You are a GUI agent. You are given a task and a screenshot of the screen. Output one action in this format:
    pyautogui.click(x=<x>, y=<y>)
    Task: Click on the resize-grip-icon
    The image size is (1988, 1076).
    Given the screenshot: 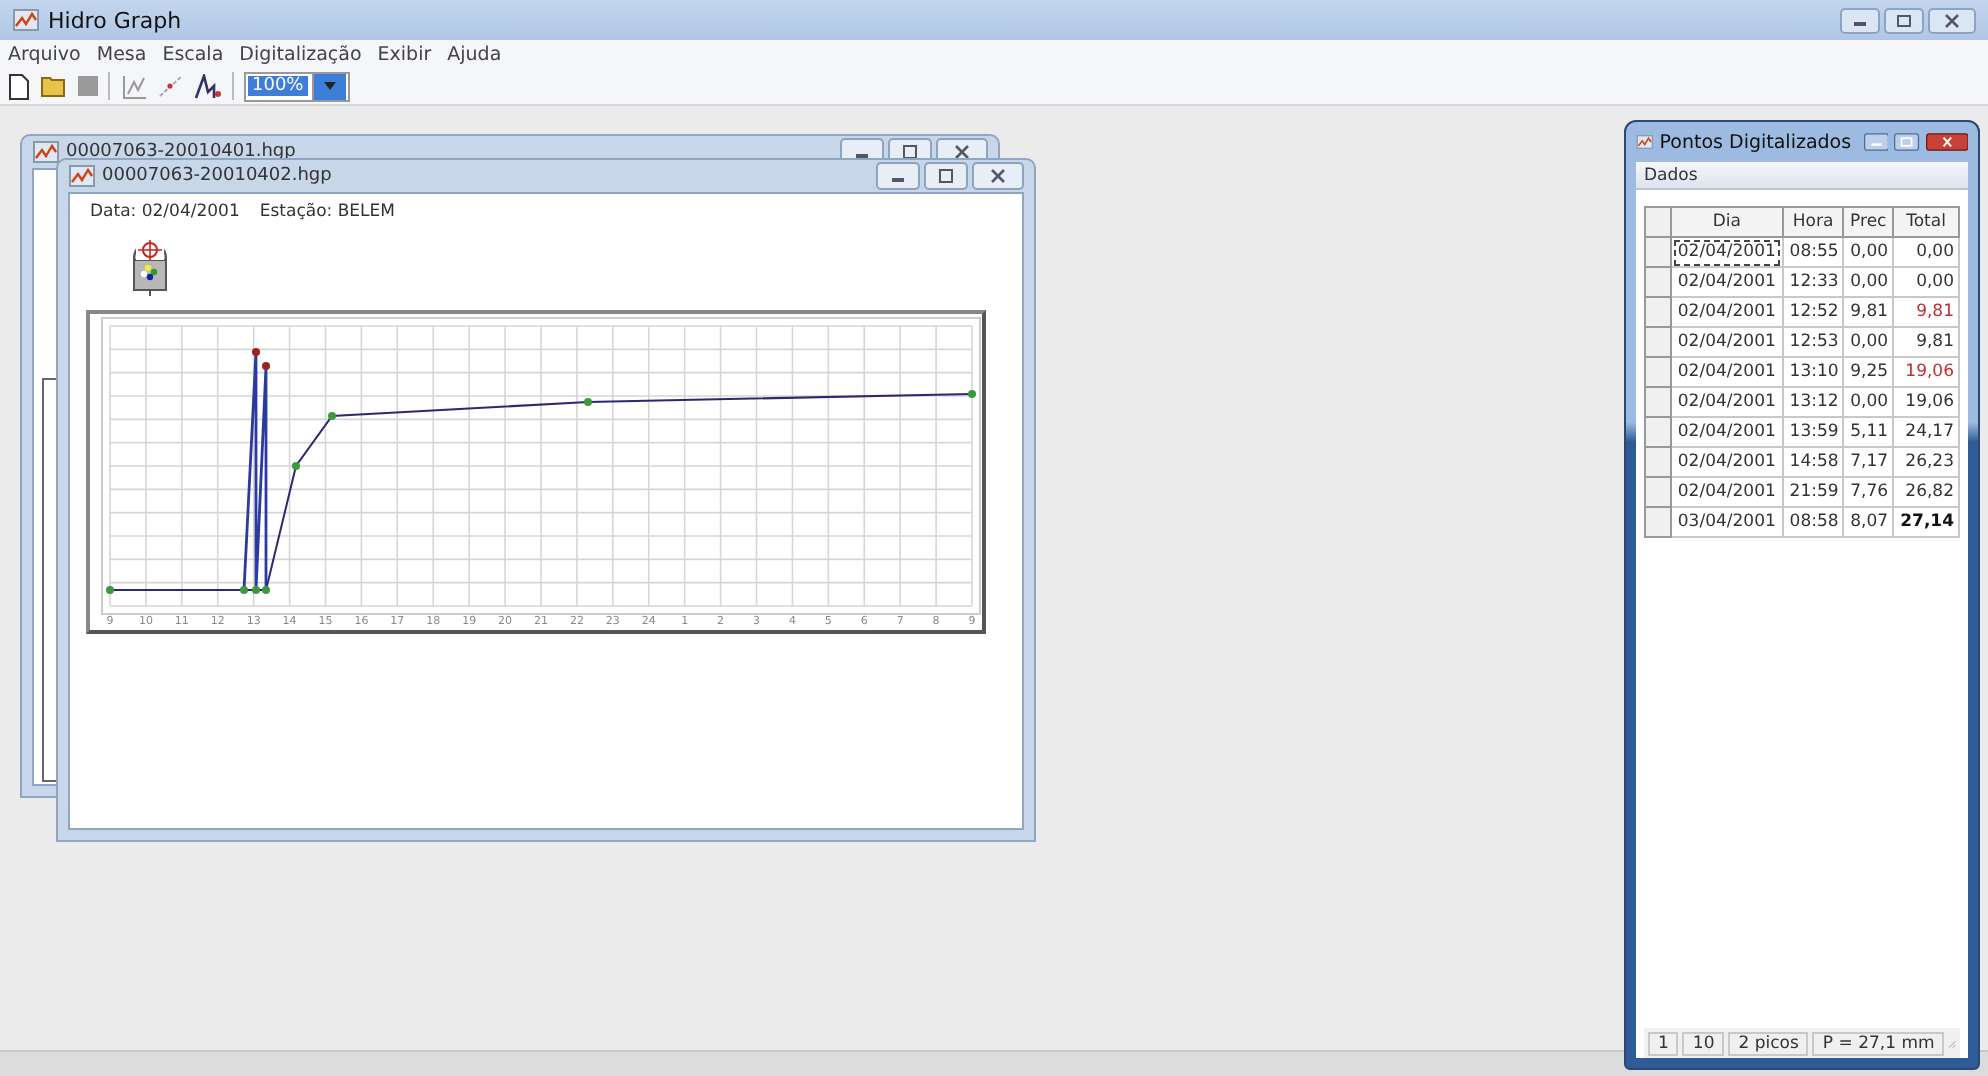 What is the action you would take?
    pyautogui.click(x=1952, y=1043)
    